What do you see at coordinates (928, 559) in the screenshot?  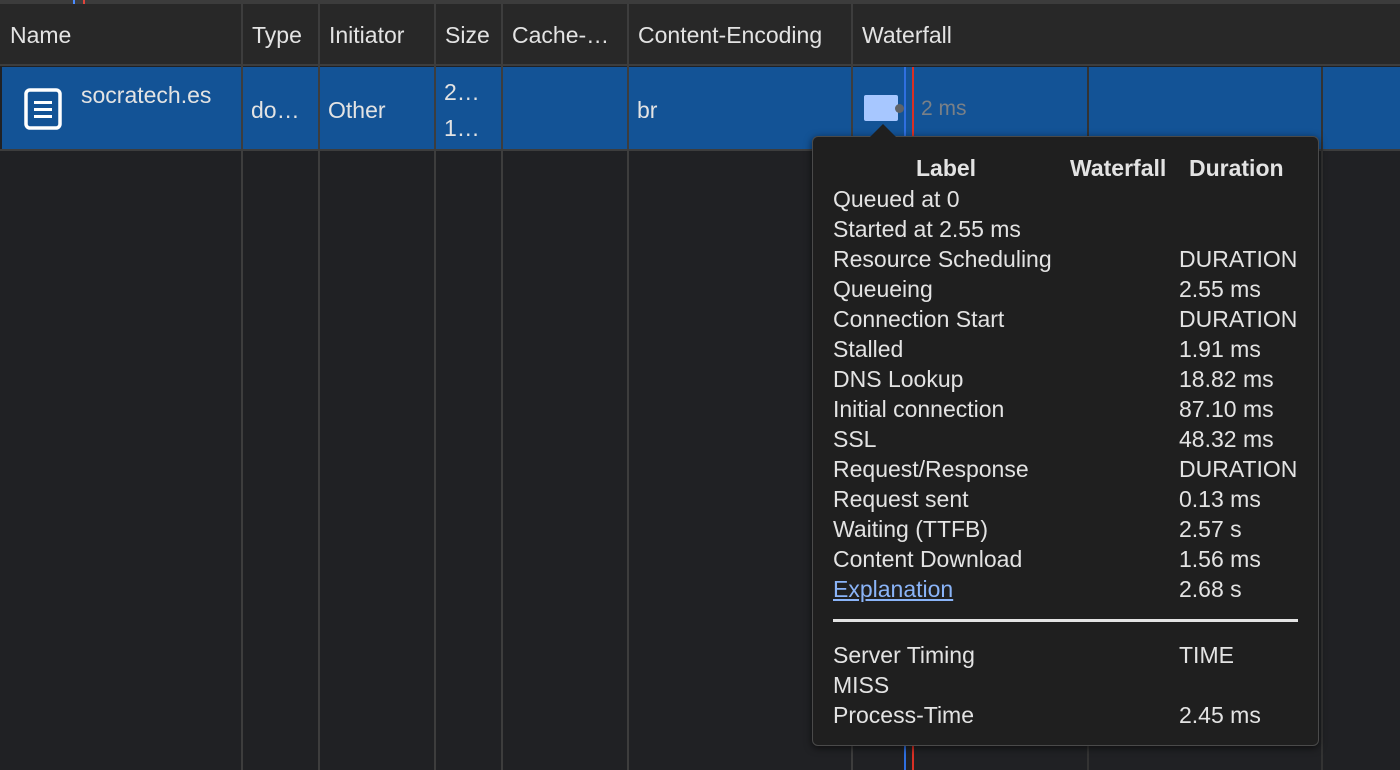 I see `timing-label: Content Download` at bounding box center [928, 559].